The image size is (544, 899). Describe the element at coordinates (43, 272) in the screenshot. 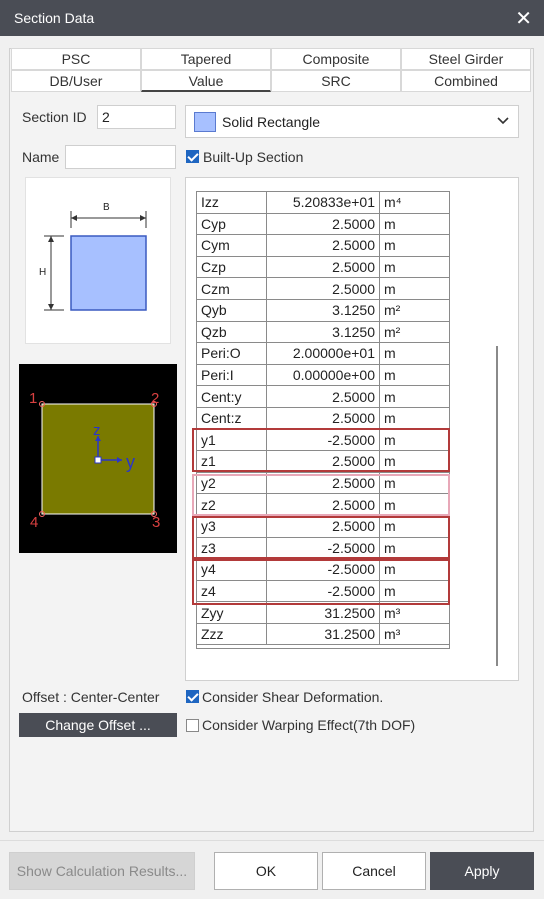

I see `dim-h-label: H` at that location.